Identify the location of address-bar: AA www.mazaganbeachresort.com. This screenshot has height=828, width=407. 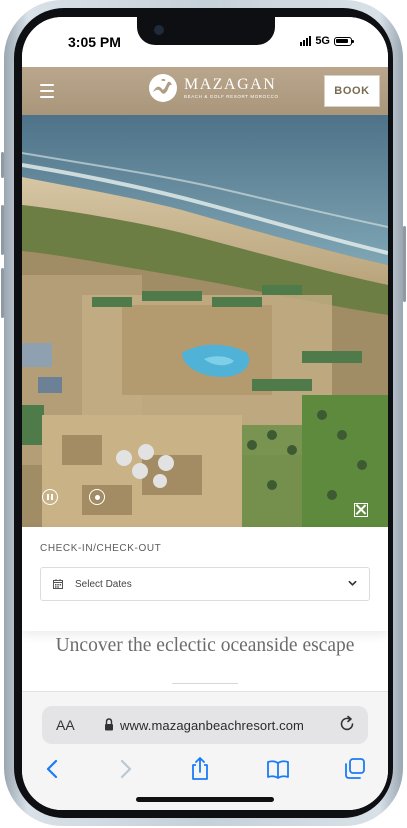
(205, 725).